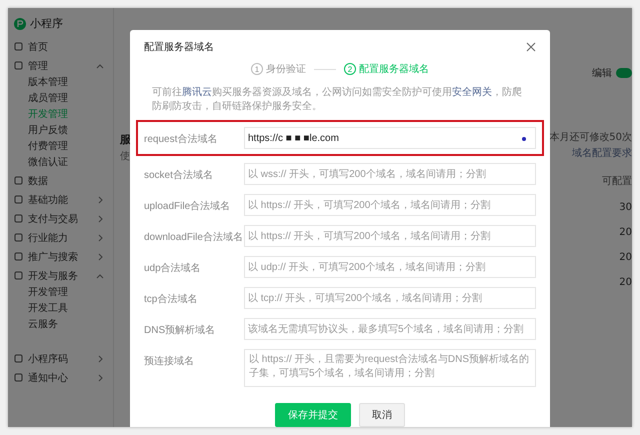  What do you see at coordinates (125, 139) in the screenshot?
I see `section-title: 服` at bounding box center [125, 139].